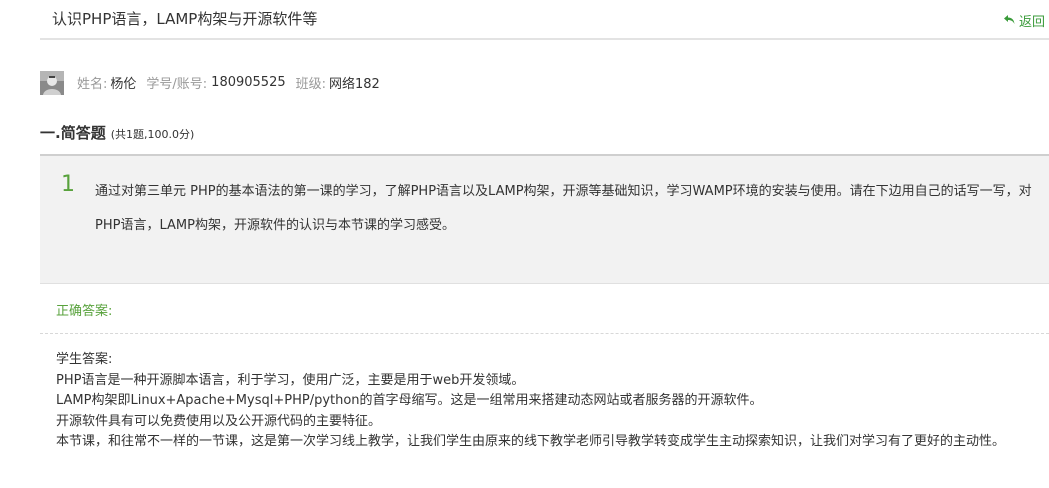  I want to click on student-answer-label: 学生答案:, so click(84, 359).